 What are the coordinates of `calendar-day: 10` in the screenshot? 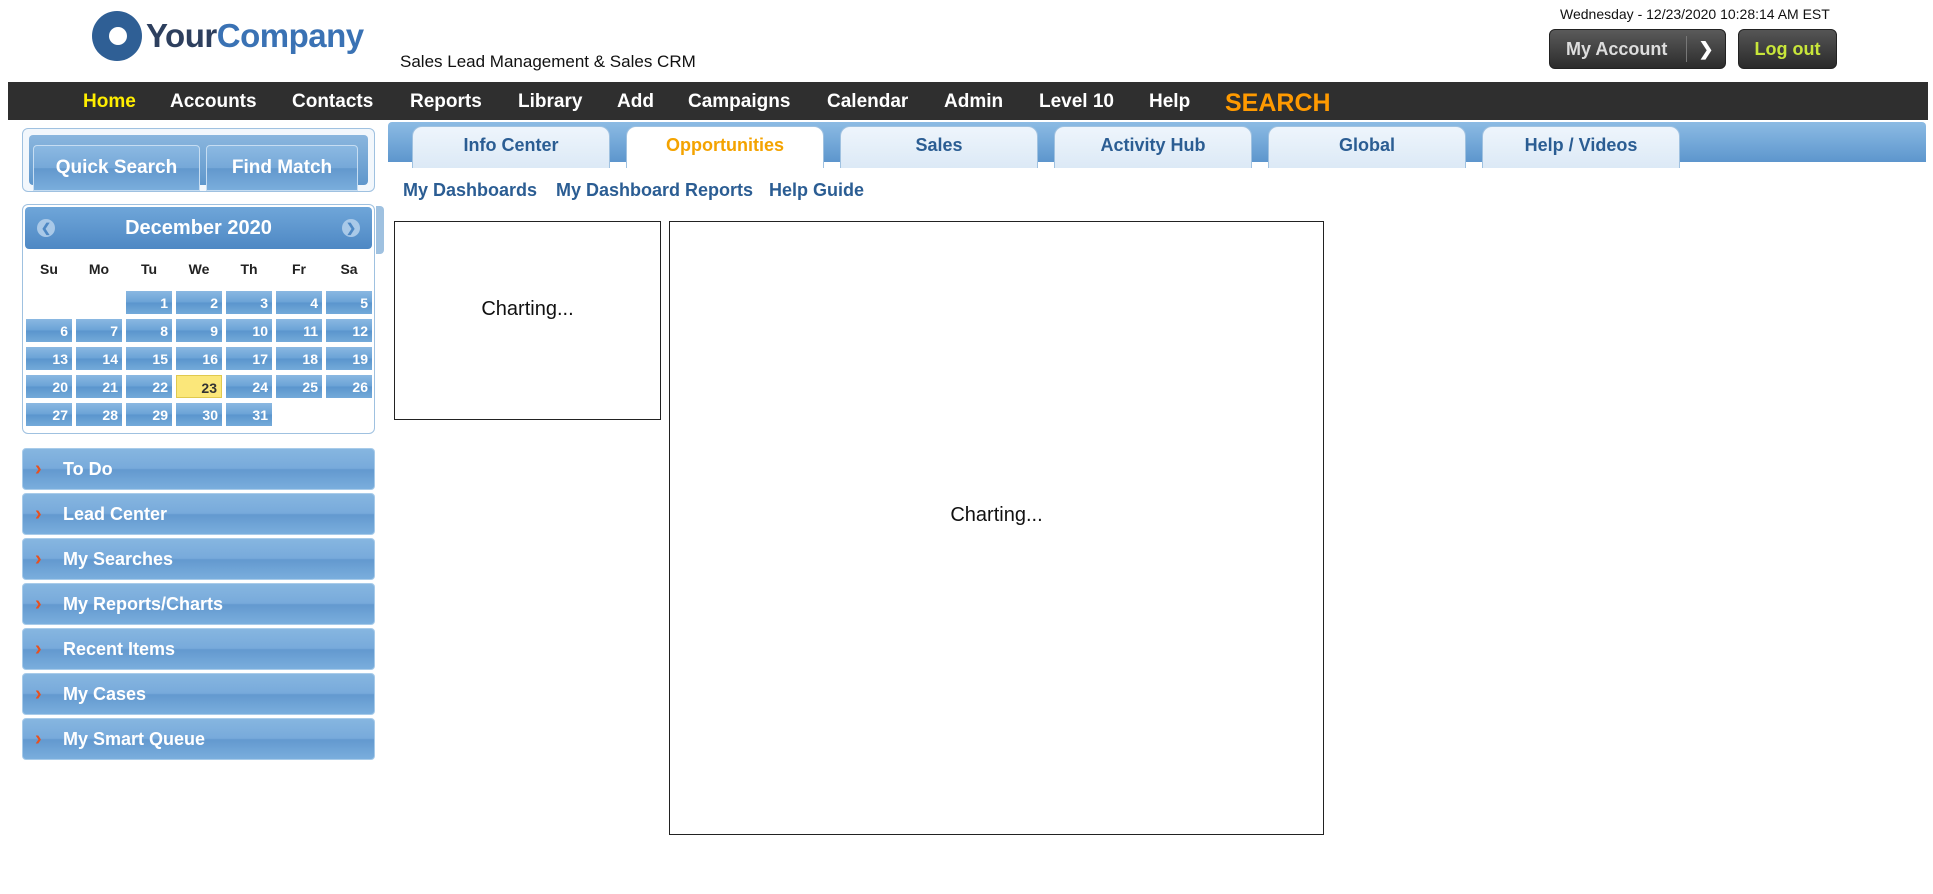 It's located at (249, 330).